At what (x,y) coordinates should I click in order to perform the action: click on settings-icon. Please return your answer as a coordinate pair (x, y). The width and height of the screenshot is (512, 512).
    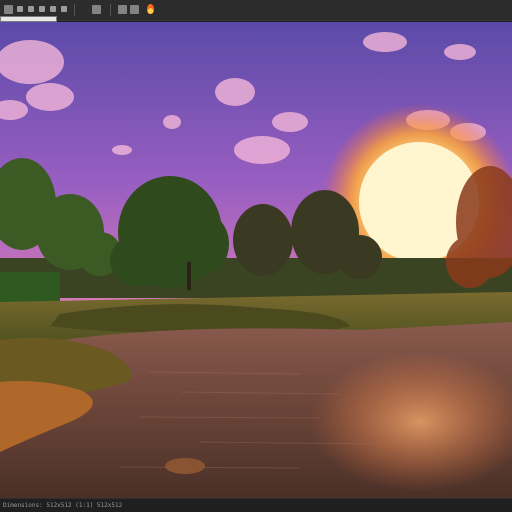
    Looking at the image, I should click on (134, 9).